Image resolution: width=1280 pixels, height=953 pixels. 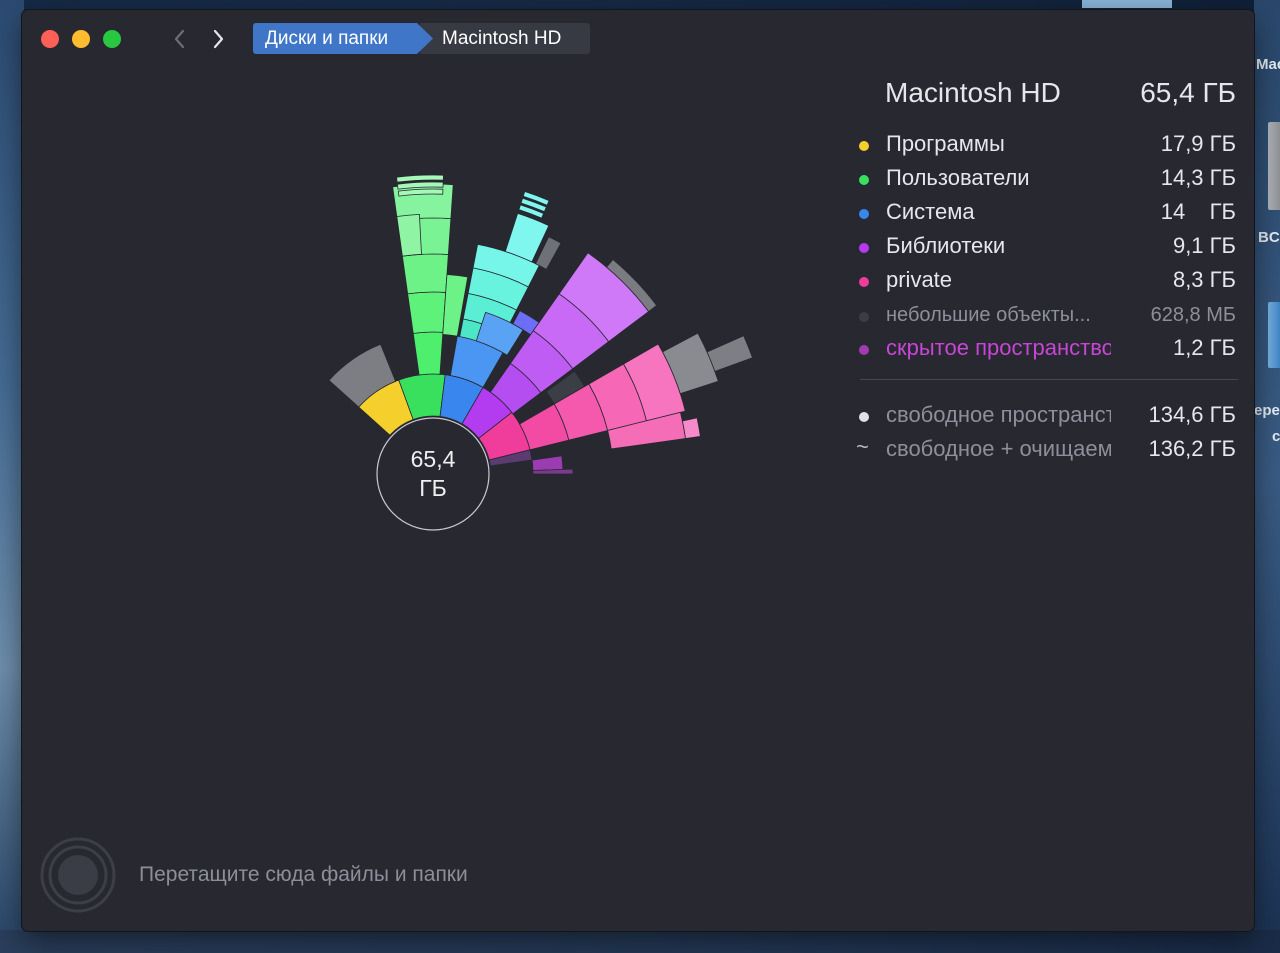 I want to click on desktop-label-epe: epe, so click(x=1267, y=410).